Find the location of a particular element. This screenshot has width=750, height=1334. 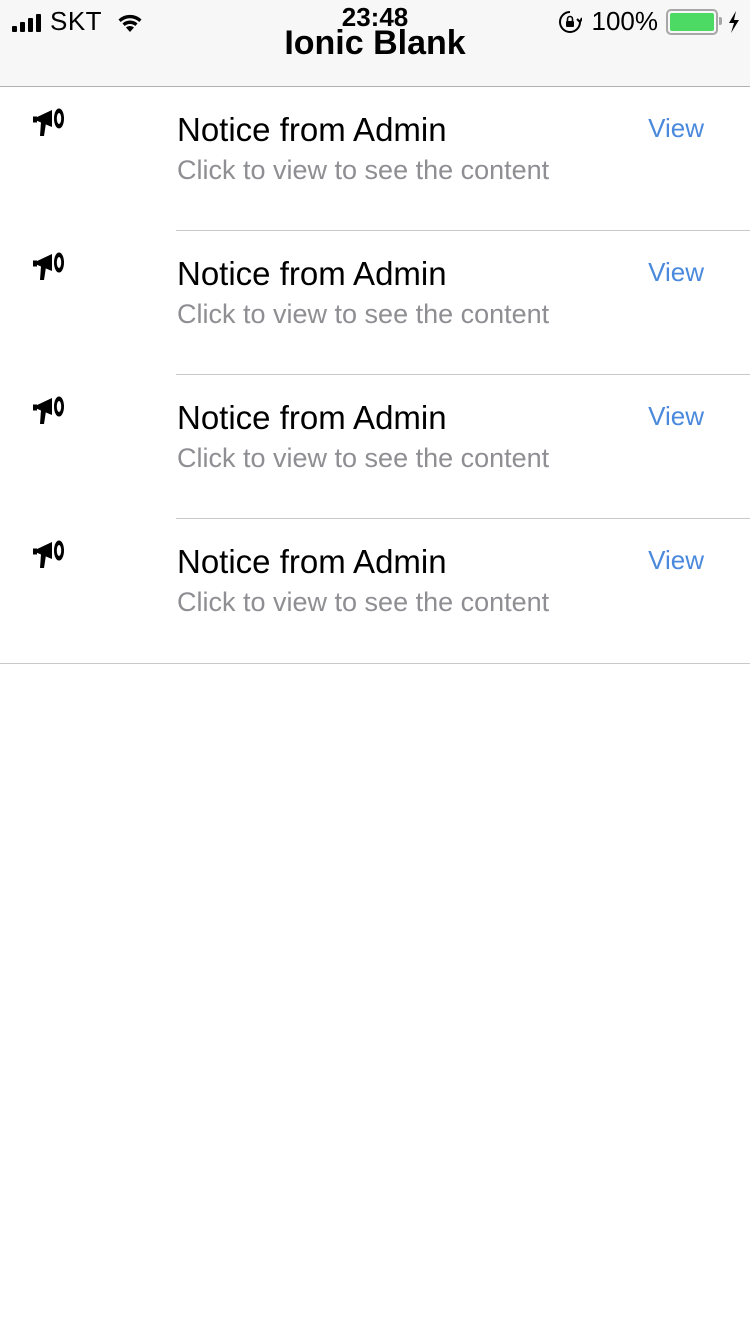

battery-icon is located at coordinates (694, 21).